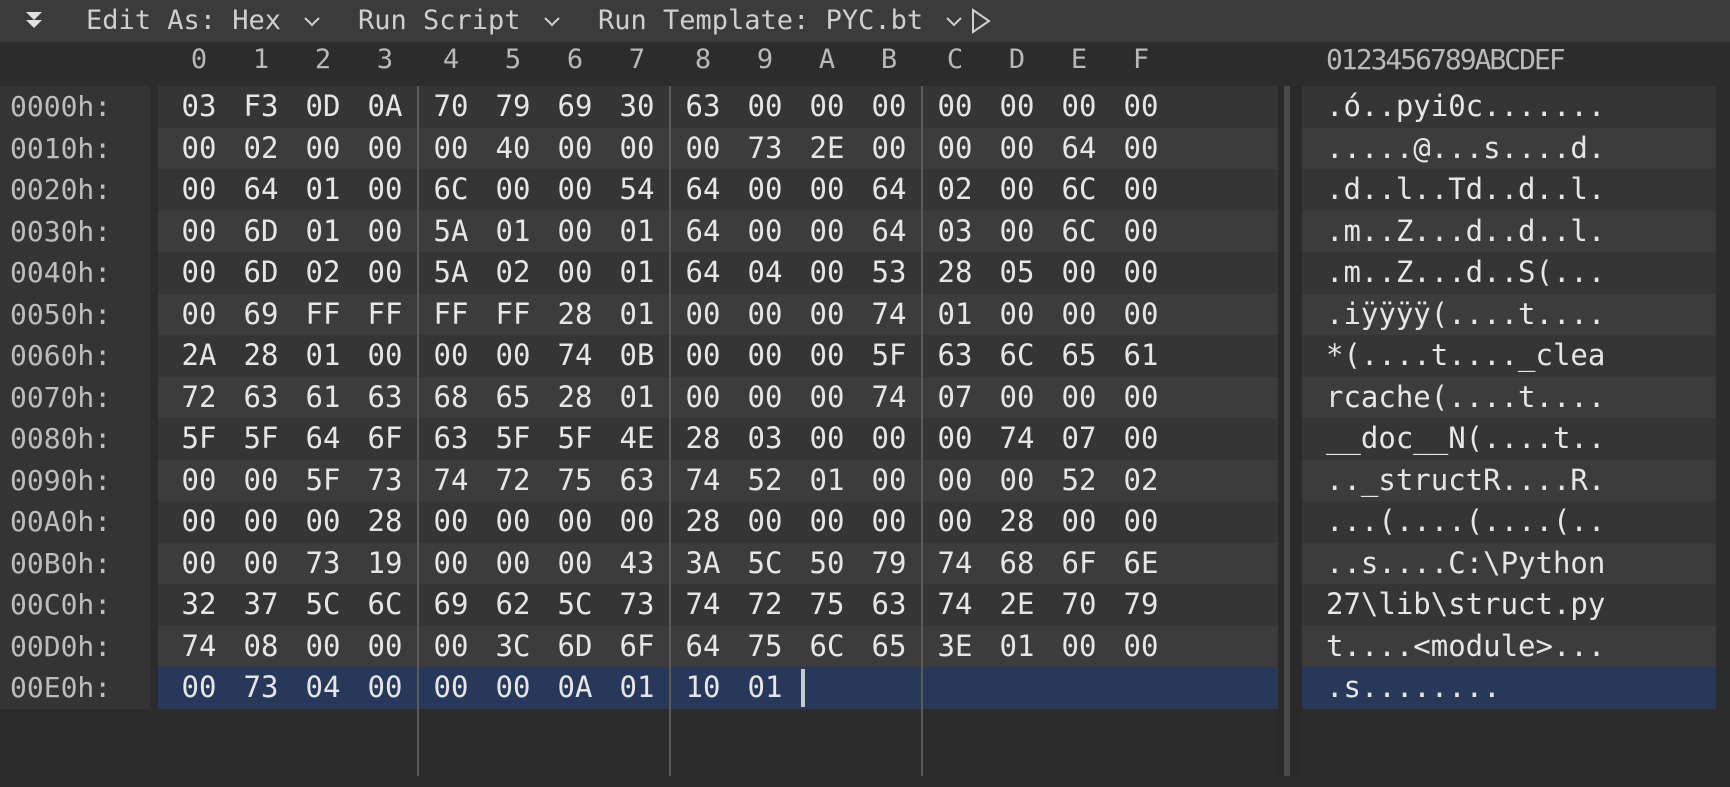 This screenshot has height=787, width=1730. I want to click on hex-byte: 79, so click(1141, 605).